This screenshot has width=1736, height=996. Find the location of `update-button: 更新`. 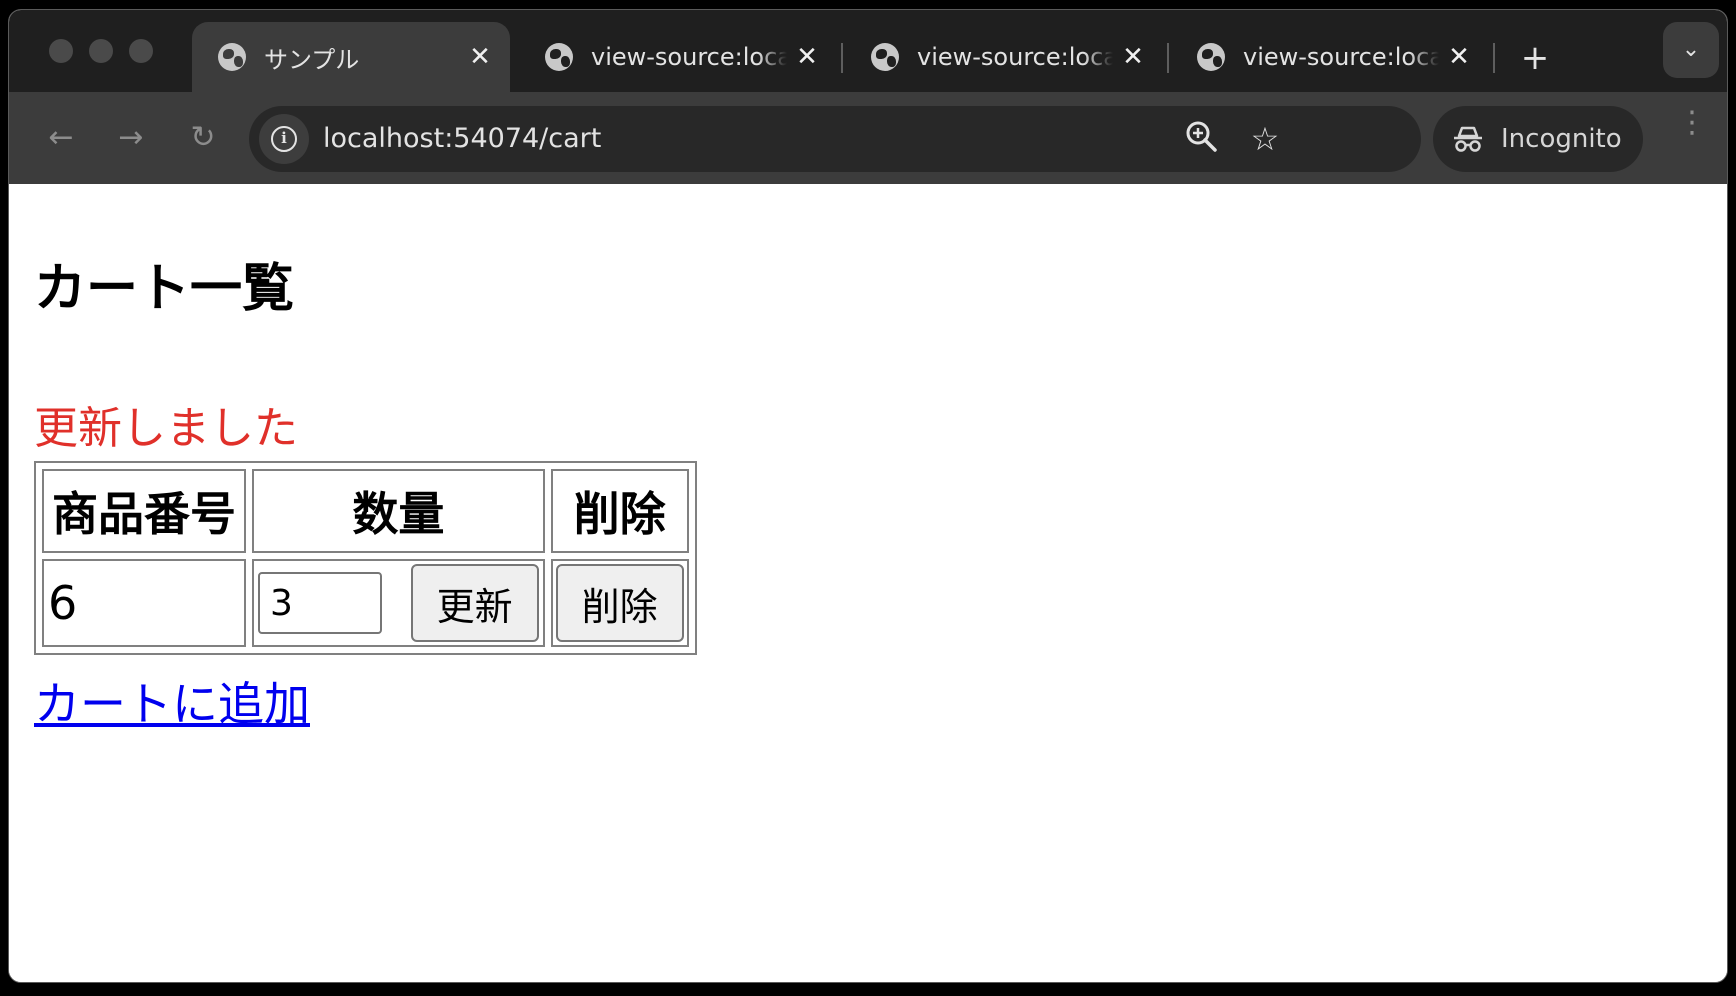

update-button: 更新 is located at coordinates (474, 603).